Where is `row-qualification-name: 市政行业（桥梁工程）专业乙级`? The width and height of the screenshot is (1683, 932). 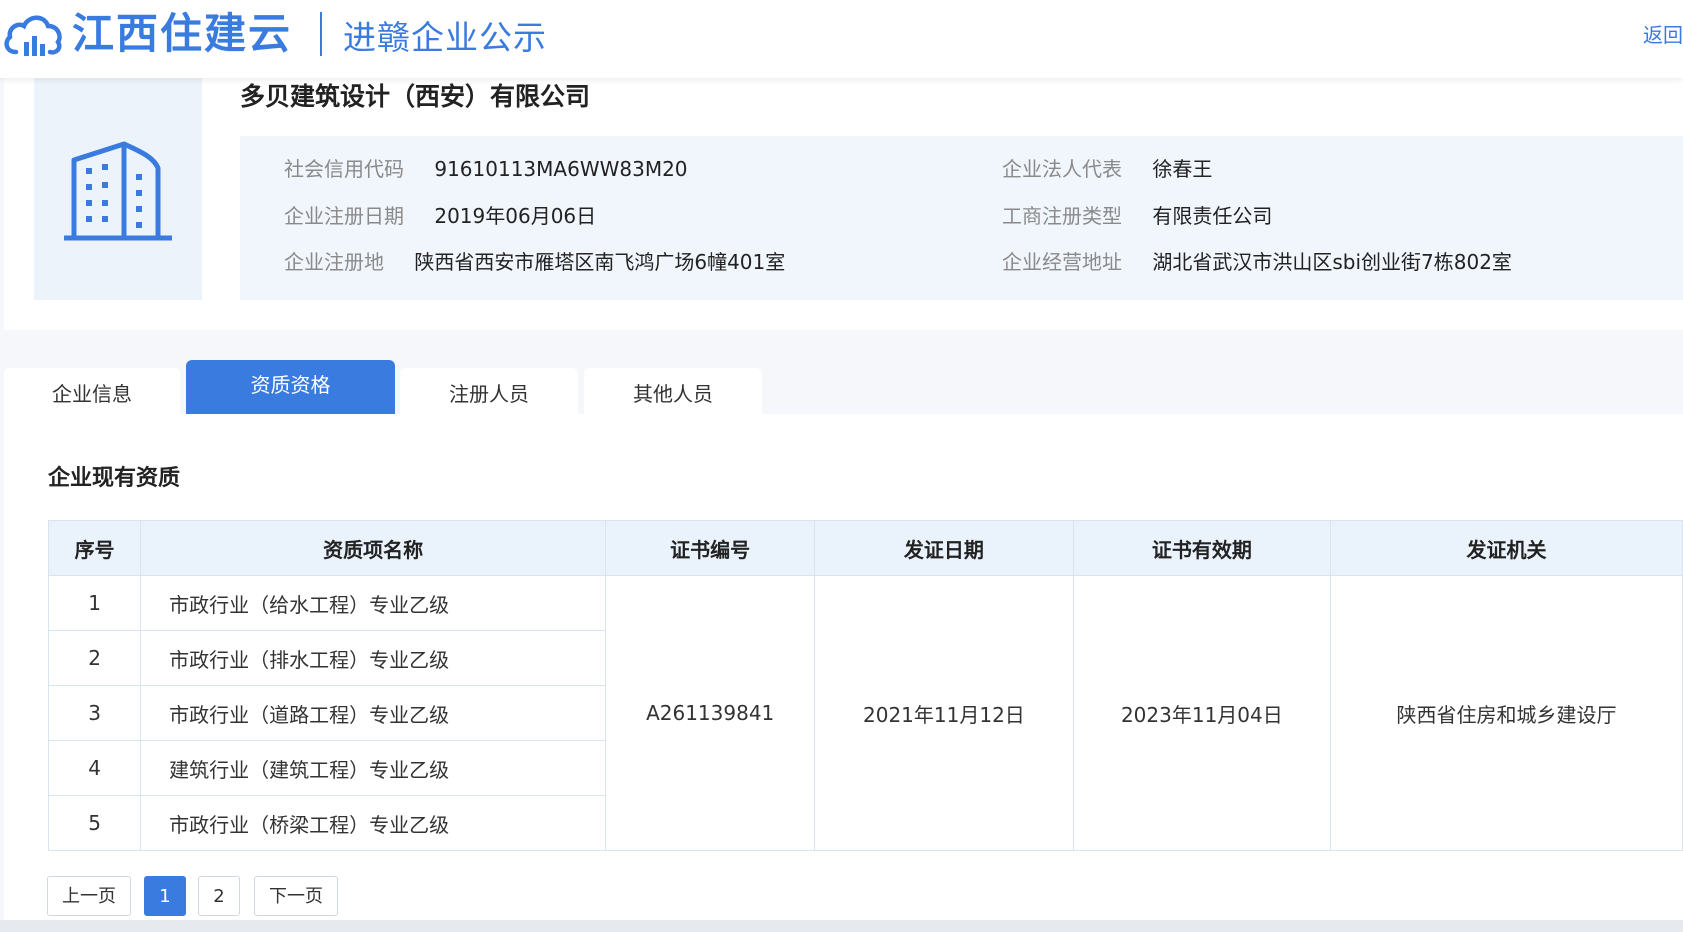
row-qualification-name: 市政行业（桥梁工程）专业乙级 is located at coordinates (373, 823).